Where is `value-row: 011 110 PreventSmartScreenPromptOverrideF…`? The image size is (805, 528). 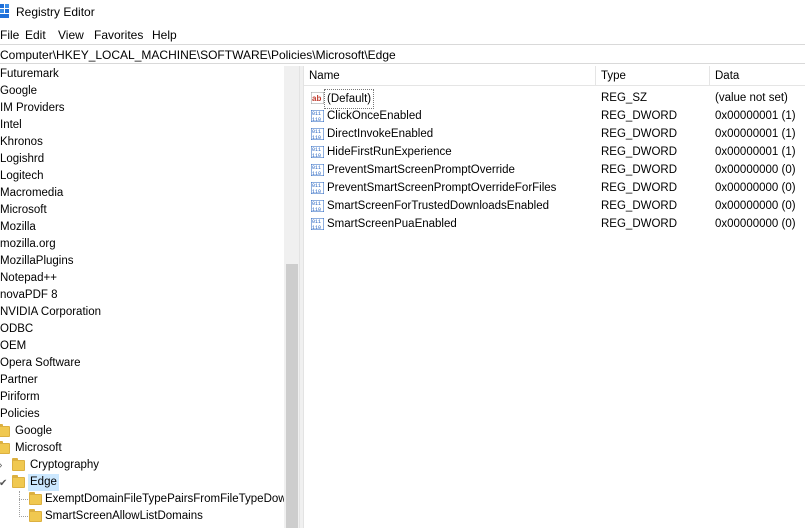
value-row: 011 110 PreventSmartScreenPromptOverrideF… is located at coordinates (554, 188).